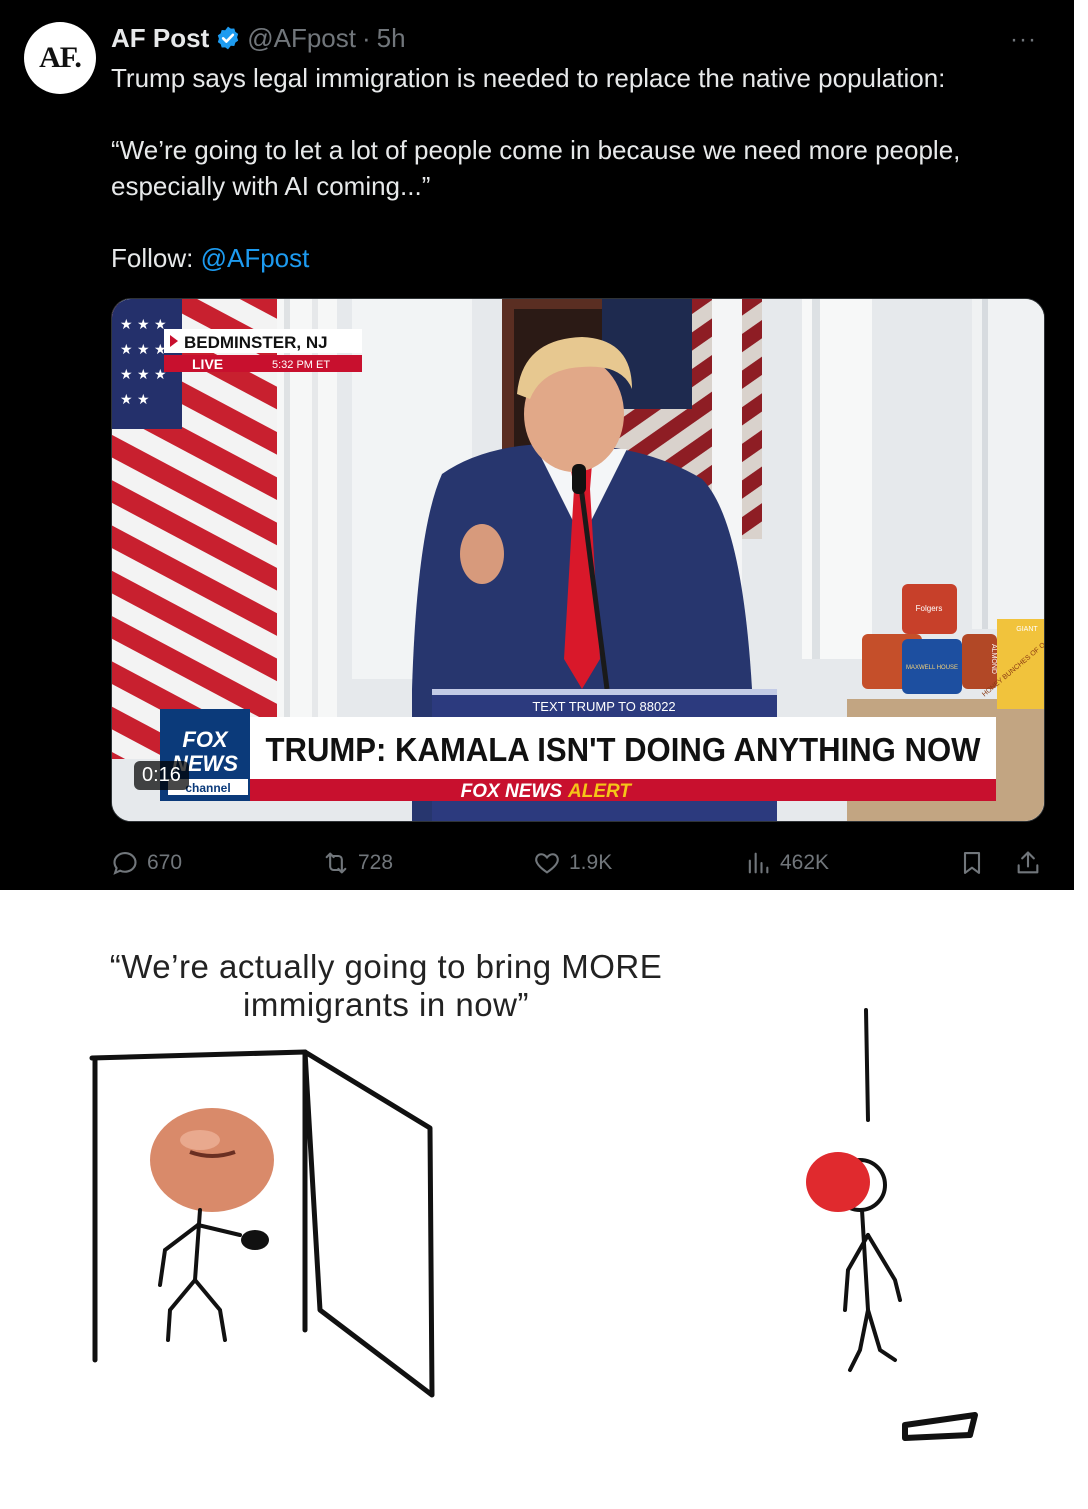 The width and height of the screenshot is (1088, 1509). Describe the element at coordinates (838, 1182) in the screenshot. I see `red-hat-shape` at that location.